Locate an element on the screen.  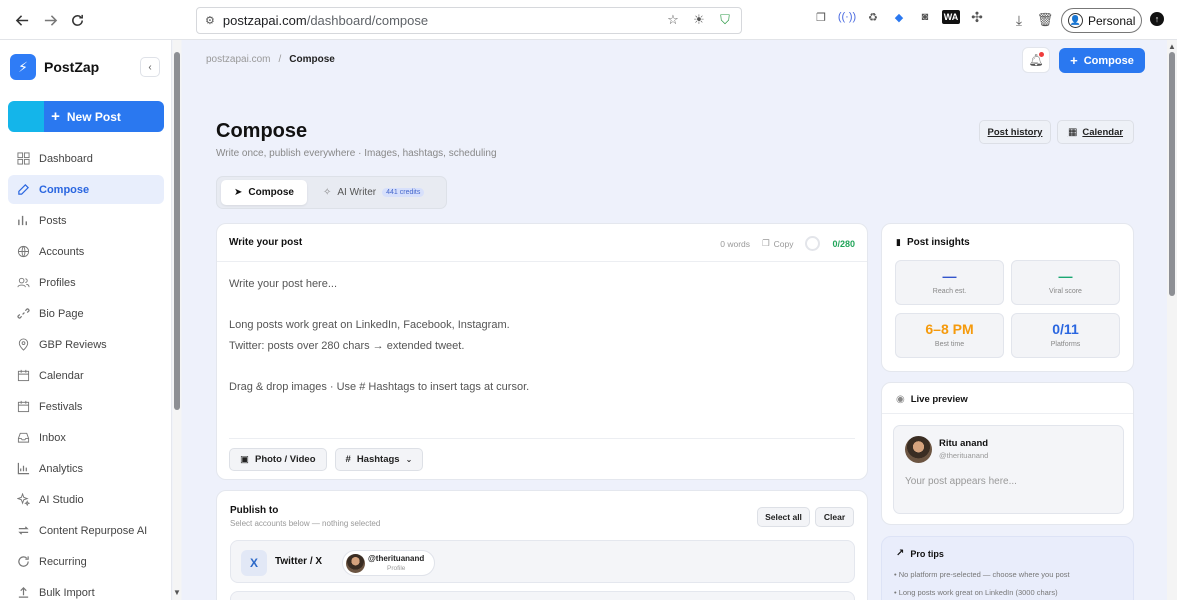
scroll-down-arrow-icon: ▼ is located at coordinates (177, 592).